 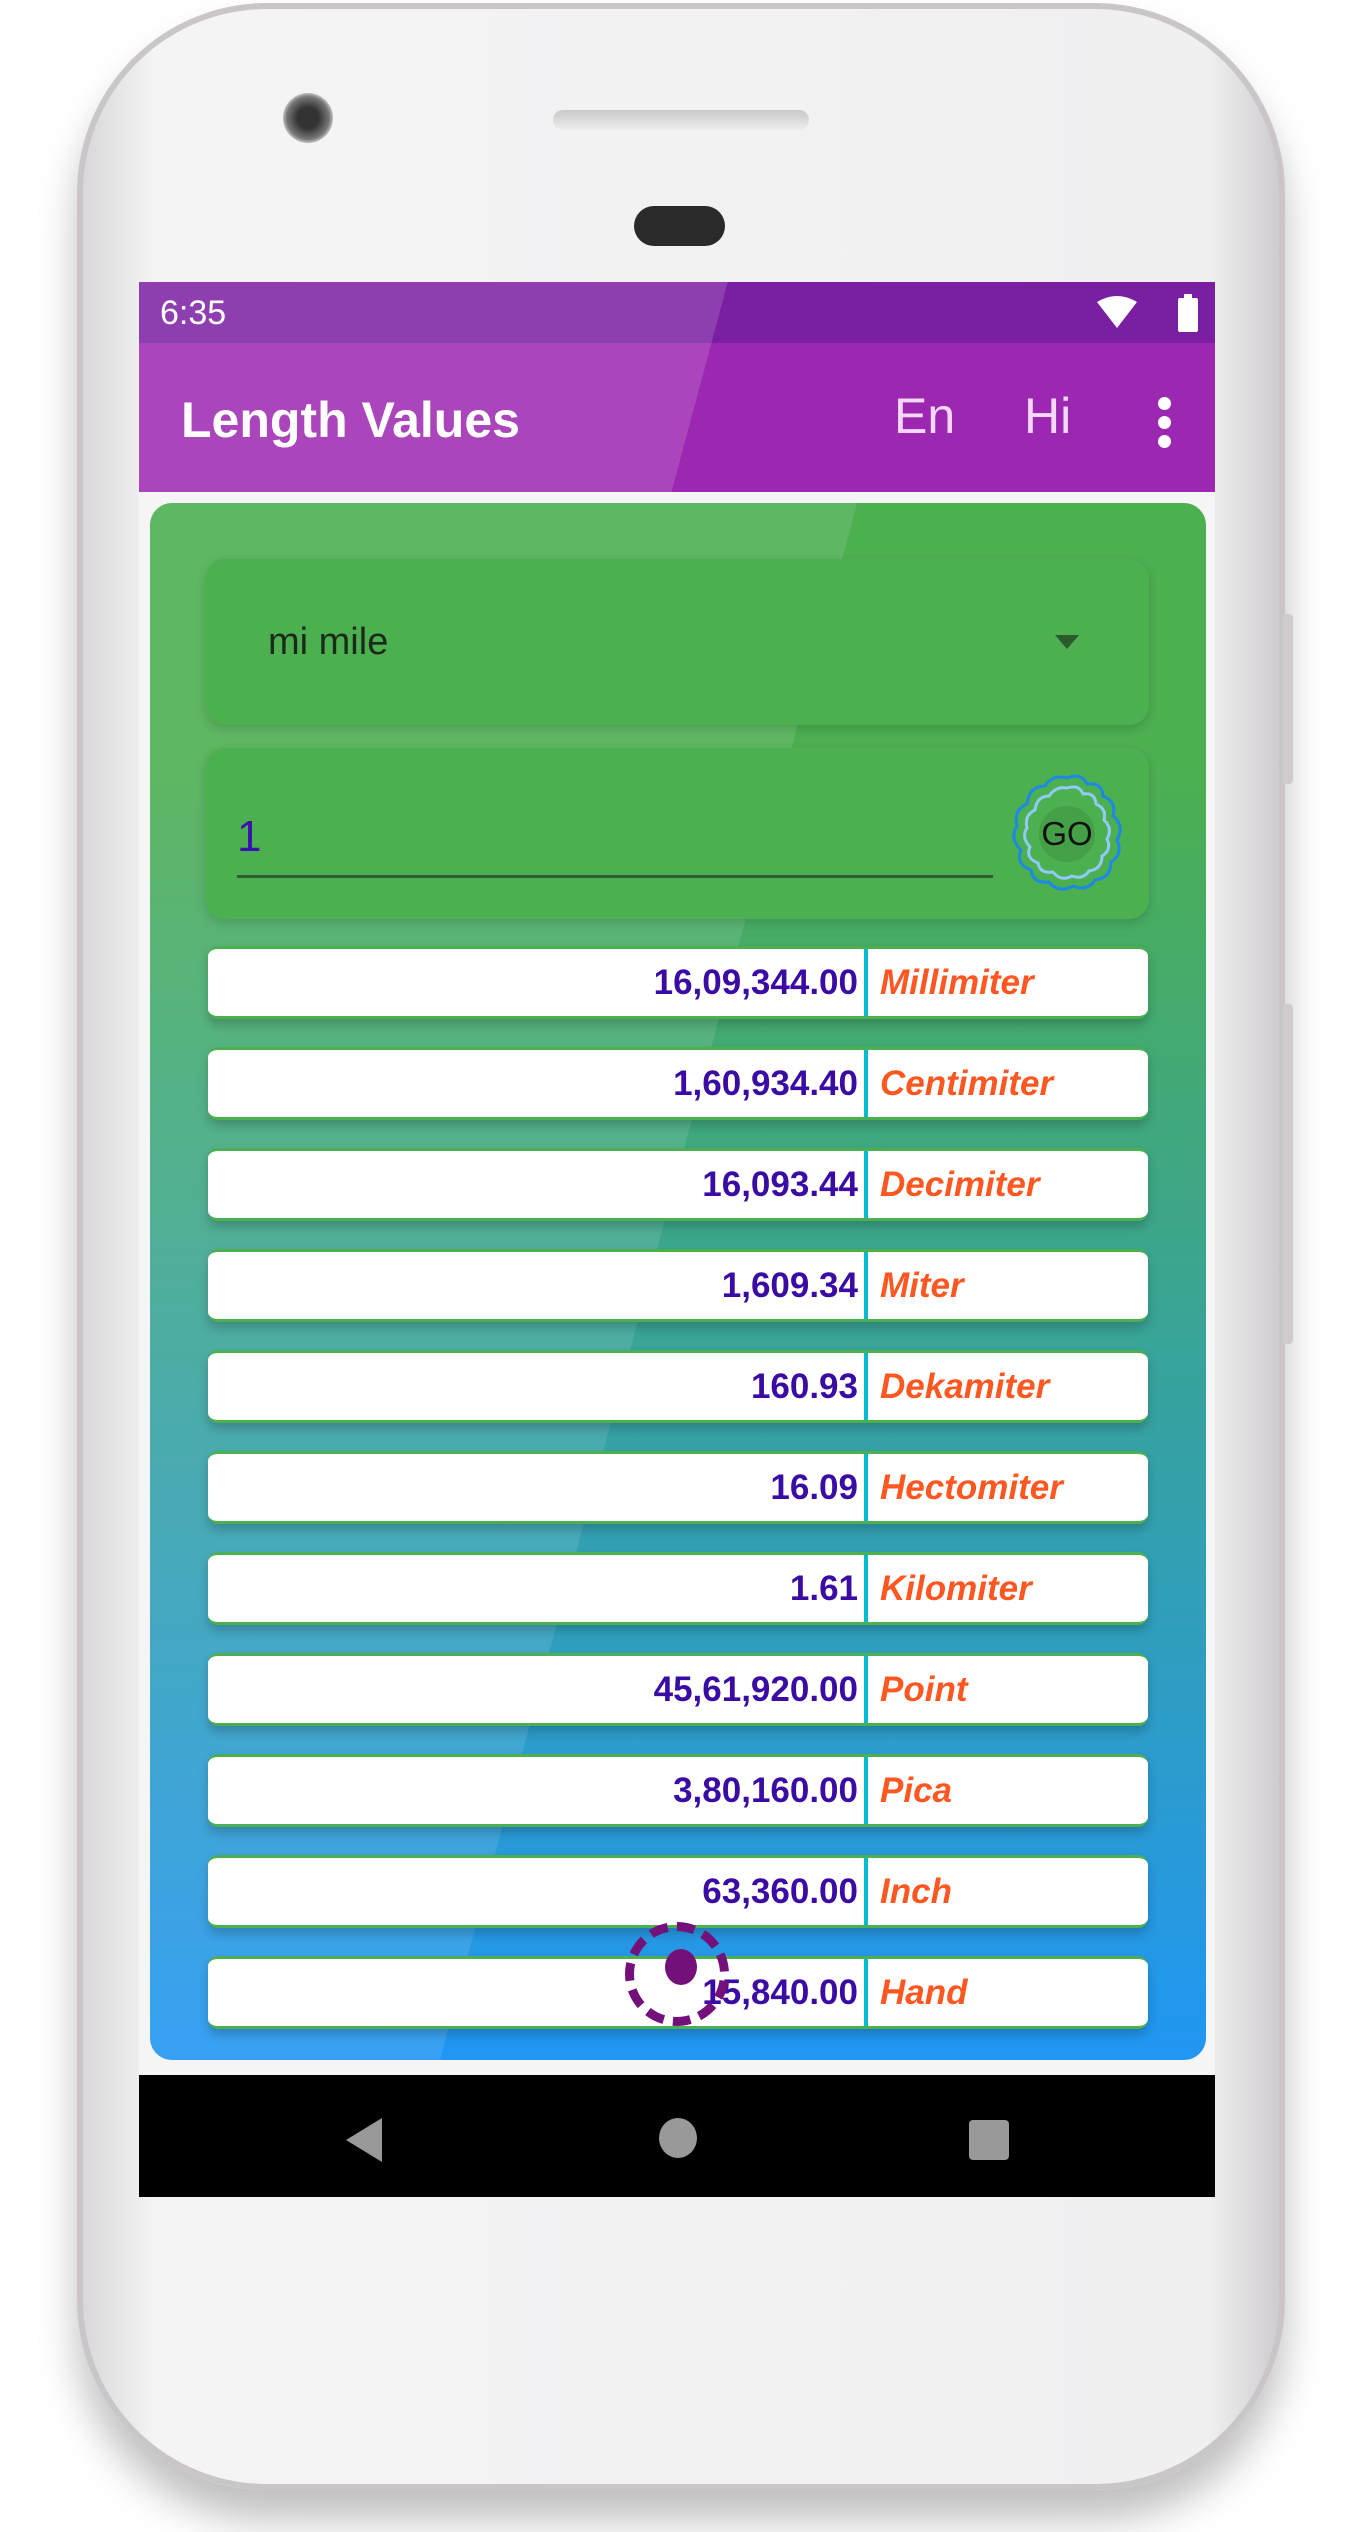 I want to click on value-input, so click(x=615, y=838).